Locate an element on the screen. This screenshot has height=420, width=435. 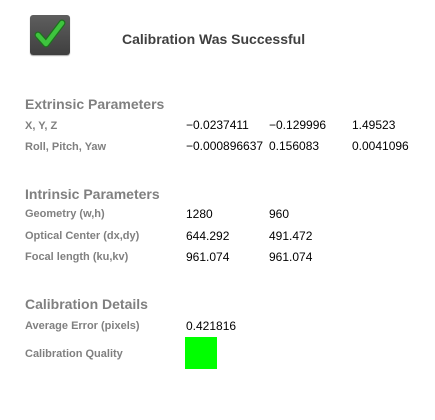
focal-length-kv-value: 961.074 is located at coordinates (291, 257).